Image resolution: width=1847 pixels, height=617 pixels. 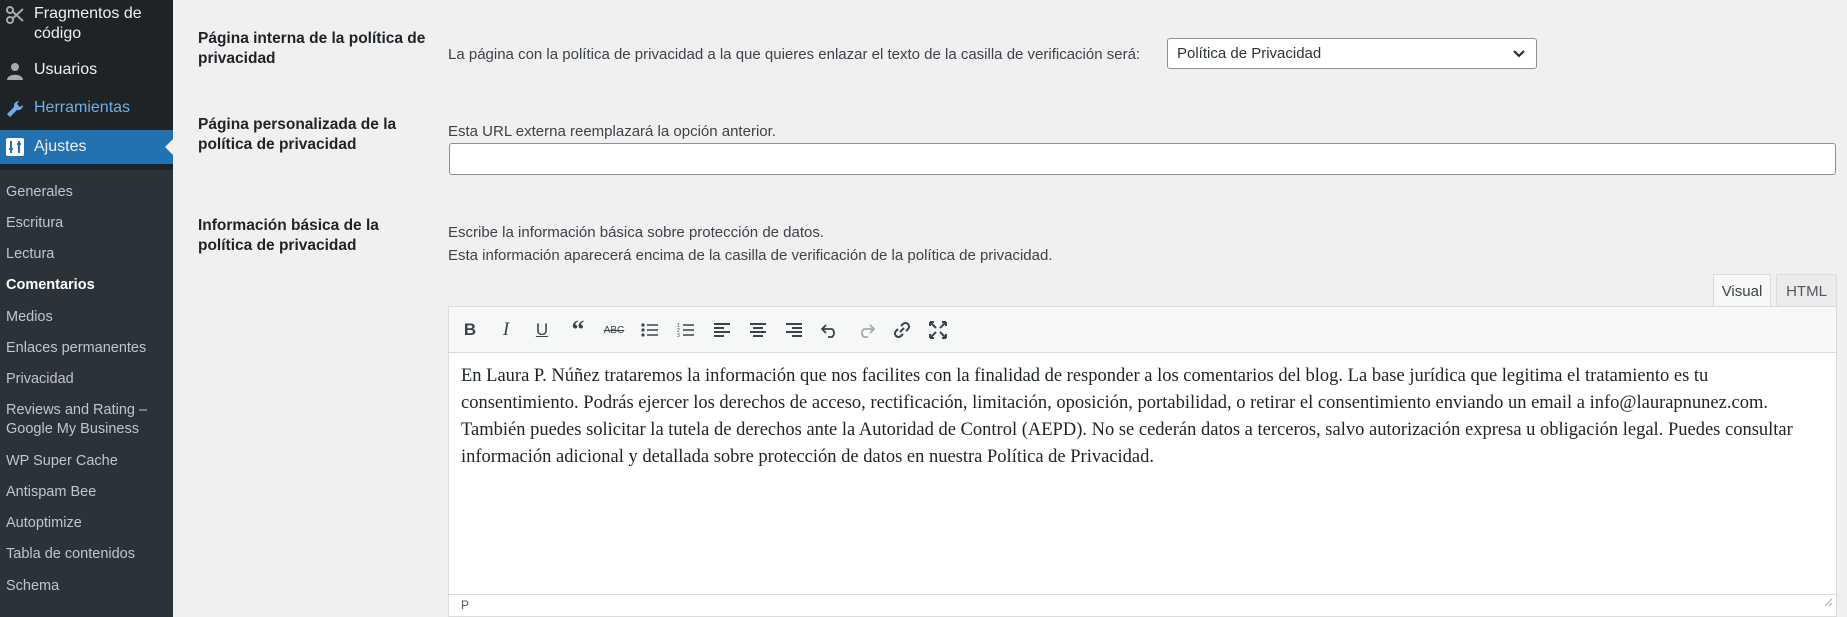 What do you see at coordinates (1352, 53) in the screenshot?
I see `privacy-page-select: Política de Privacidad` at bounding box center [1352, 53].